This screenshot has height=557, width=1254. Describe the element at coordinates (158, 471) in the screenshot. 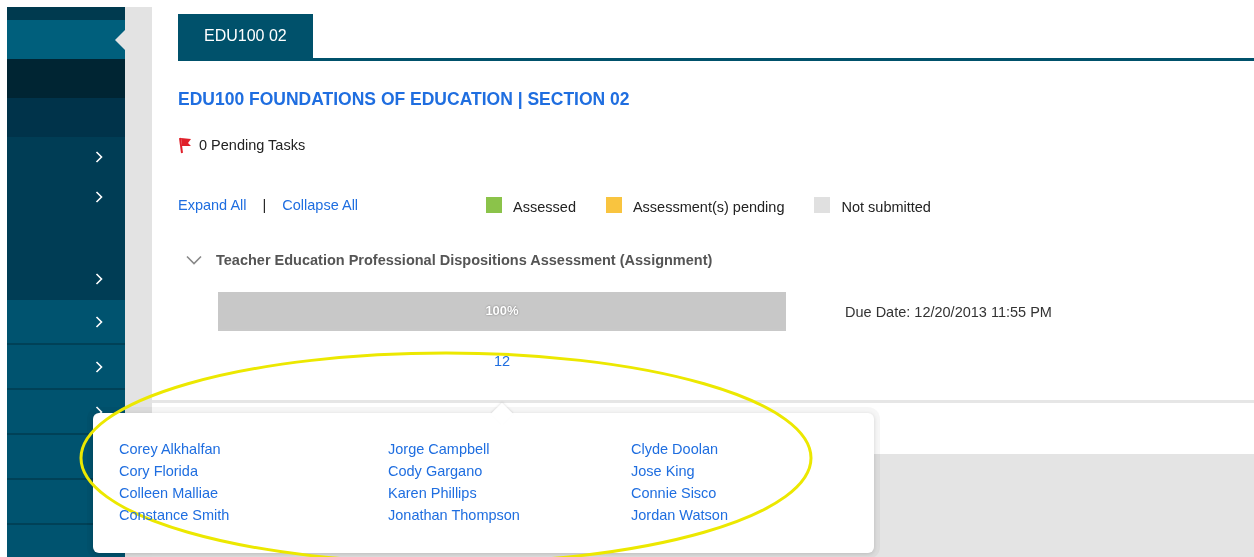

I see `student-link: Cory Florida` at that location.